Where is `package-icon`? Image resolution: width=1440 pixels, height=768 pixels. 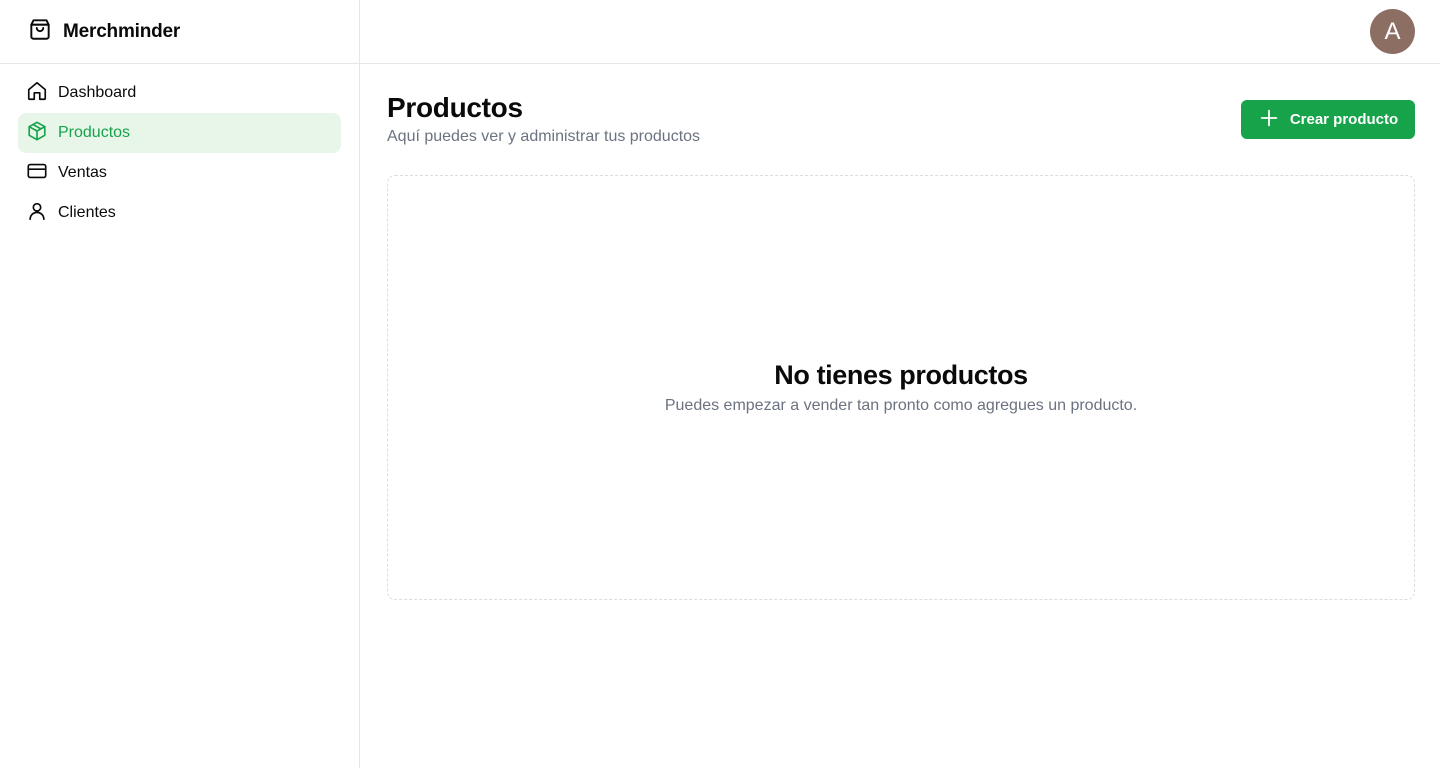 package-icon is located at coordinates (37, 133).